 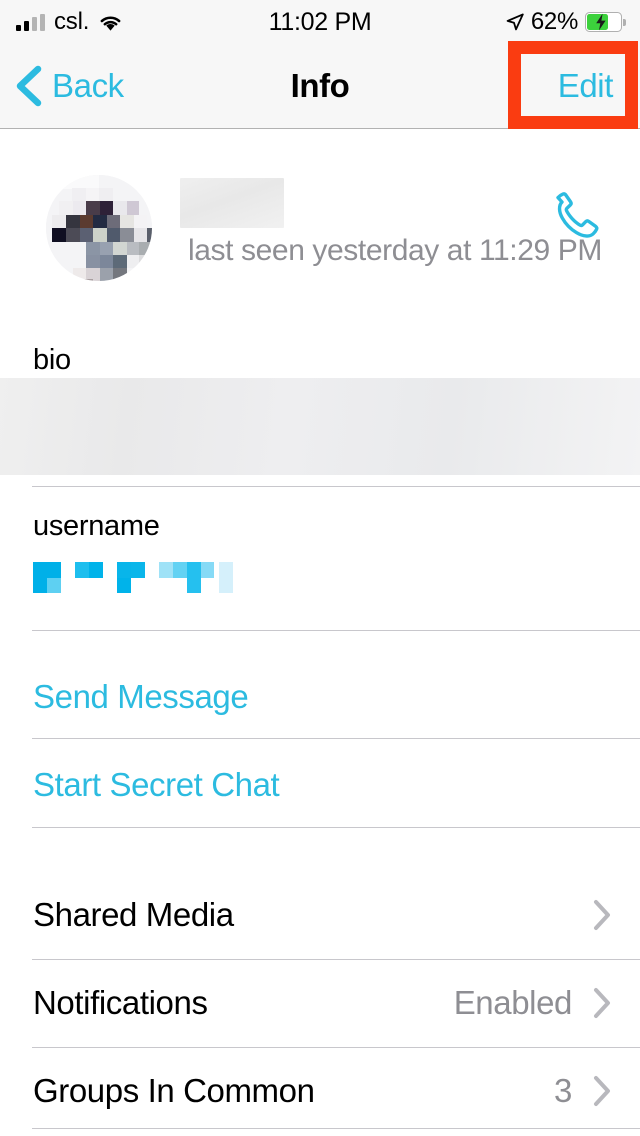 What do you see at coordinates (133, 914) in the screenshot?
I see `shared-media-label: Shared Media` at bounding box center [133, 914].